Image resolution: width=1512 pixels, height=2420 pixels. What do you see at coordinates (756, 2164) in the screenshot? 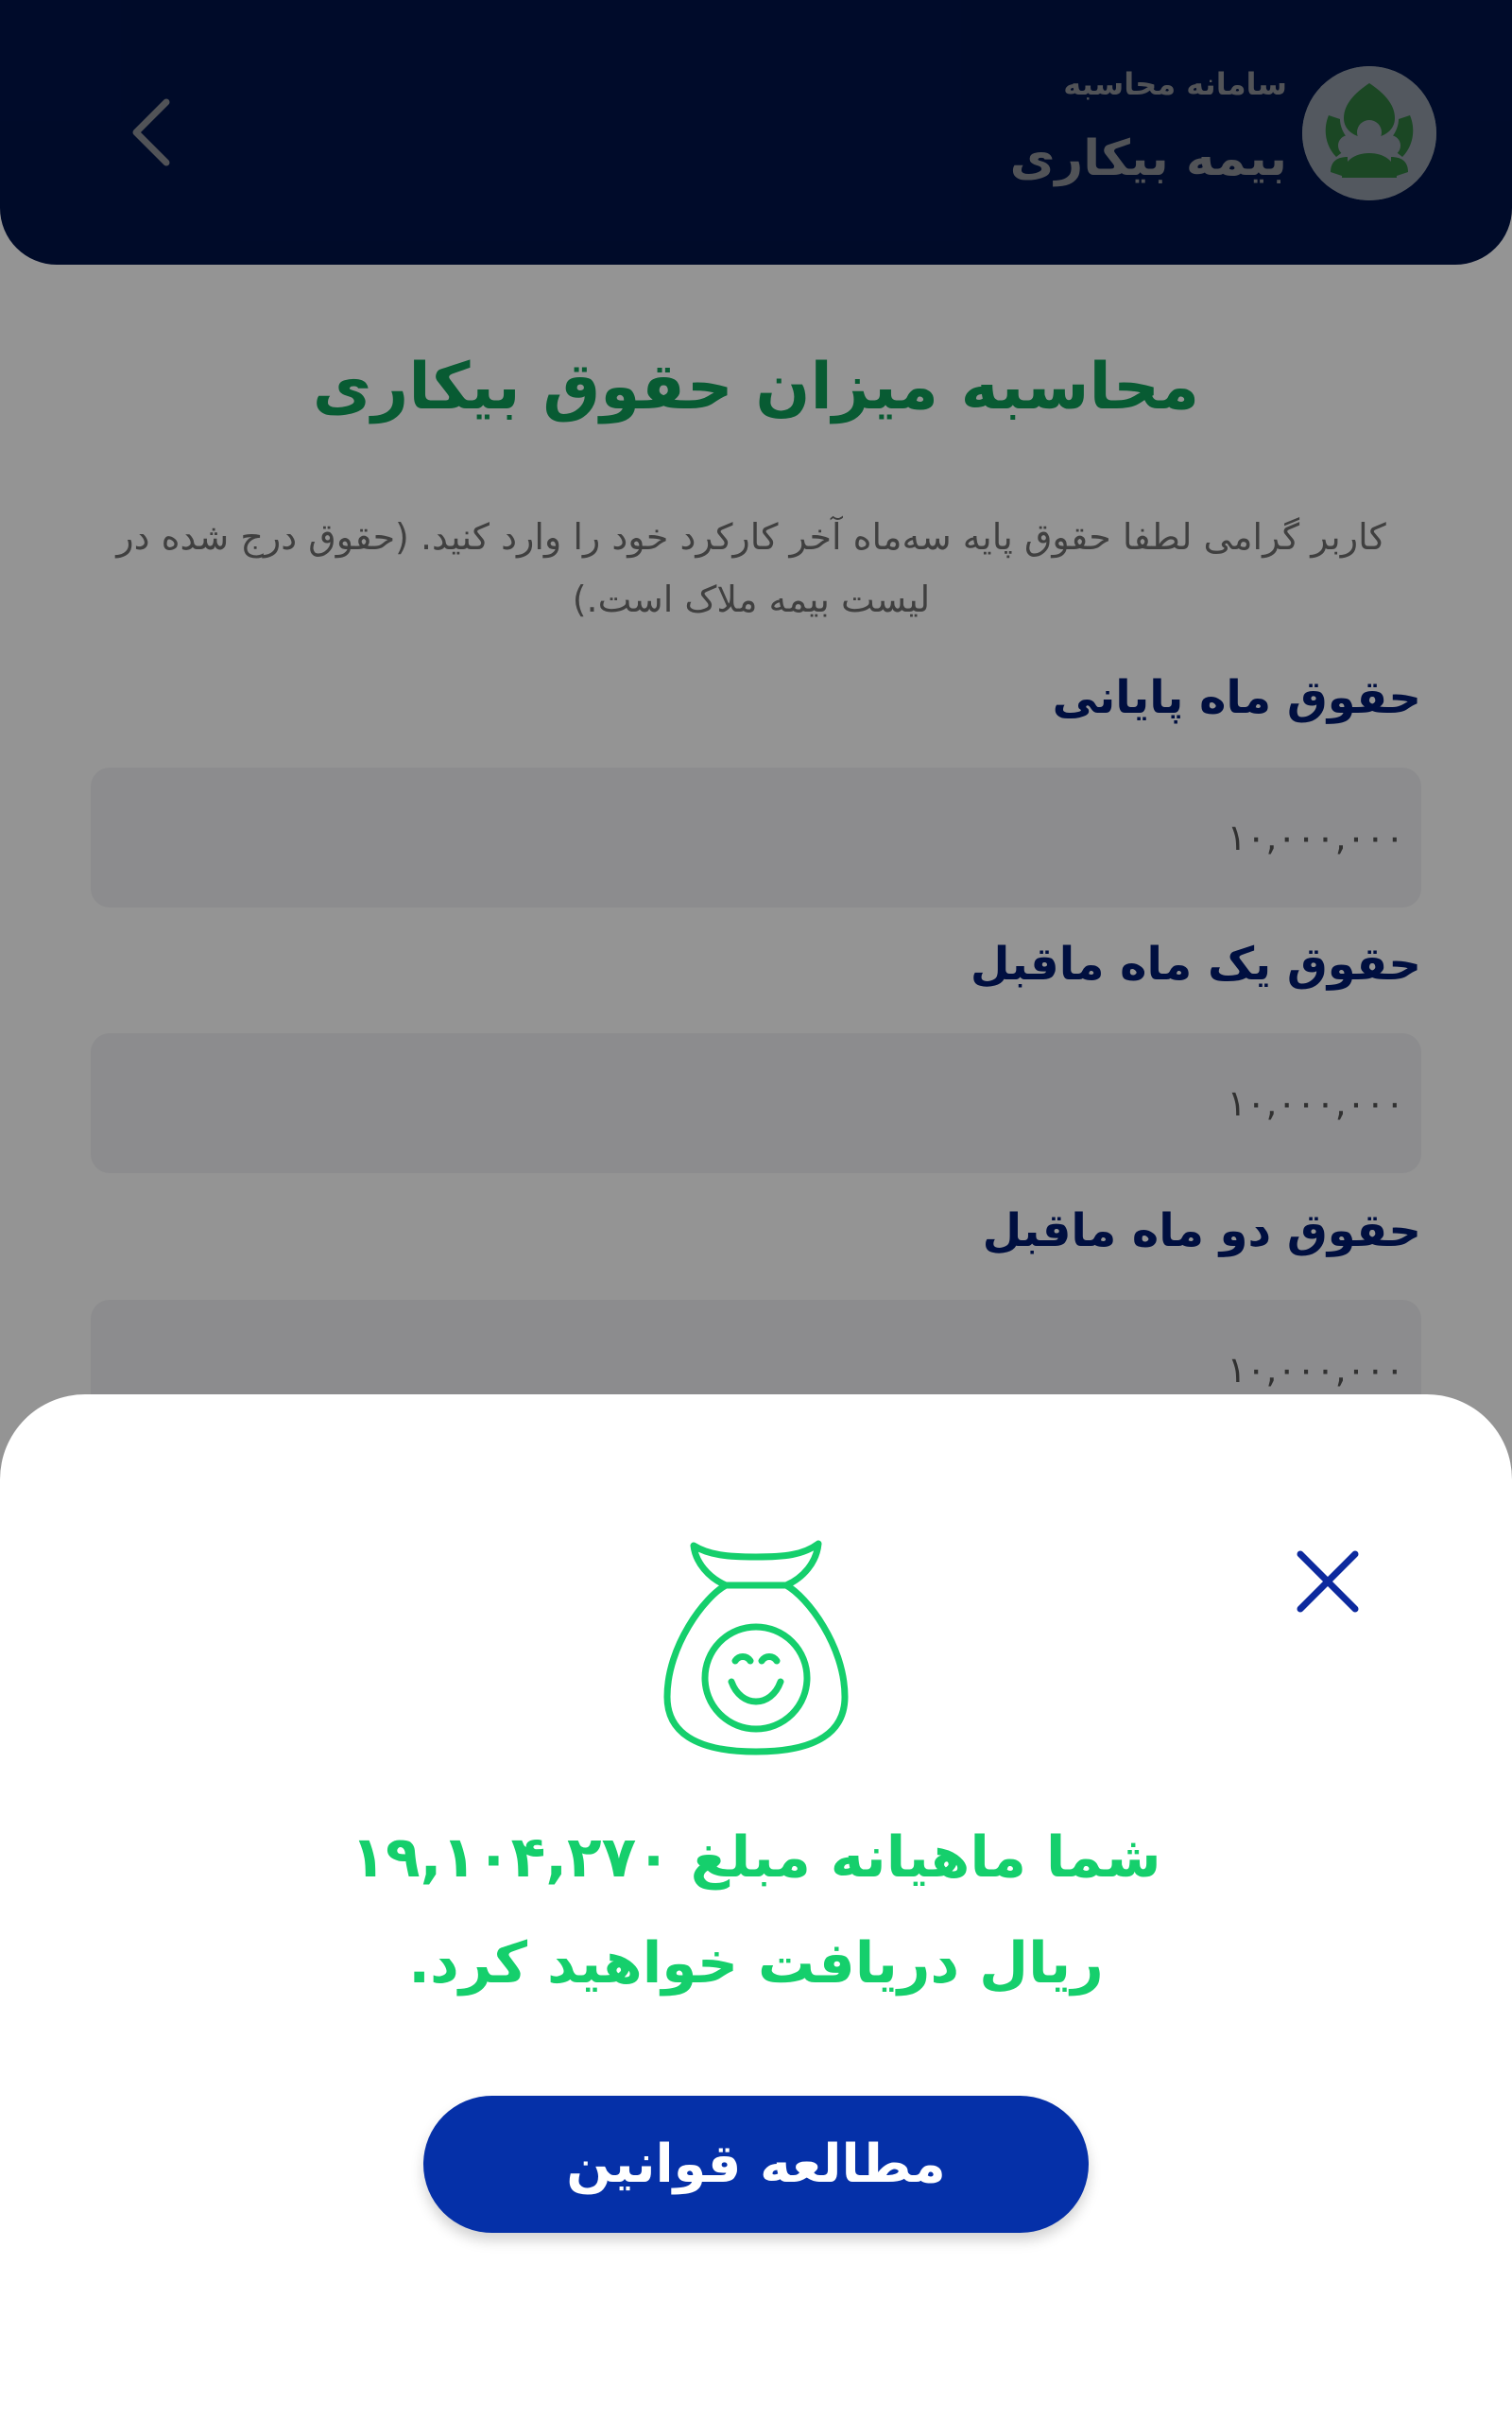
I see `read-rules-button: مطالعه قوانین` at bounding box center [756, 2164].